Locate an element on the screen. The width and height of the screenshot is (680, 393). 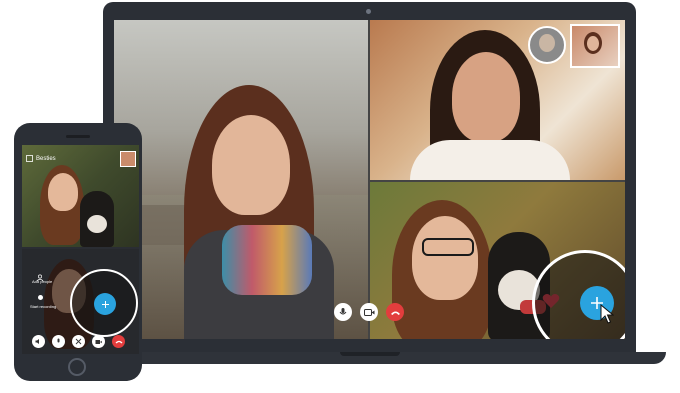
phone-home-button is located at coordinates (77, 367).